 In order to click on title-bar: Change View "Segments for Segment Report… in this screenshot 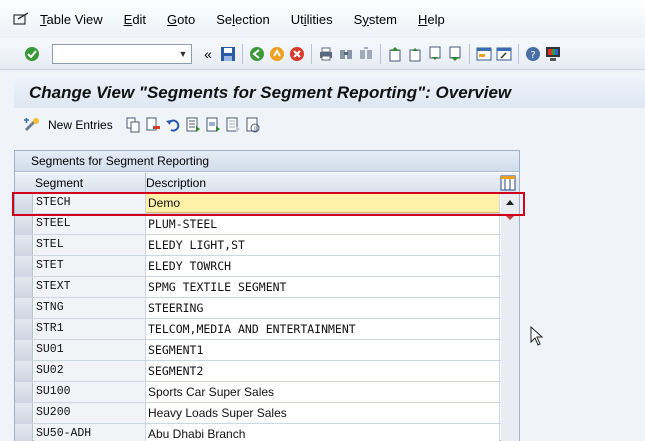, I will do `click(329, 93)`.